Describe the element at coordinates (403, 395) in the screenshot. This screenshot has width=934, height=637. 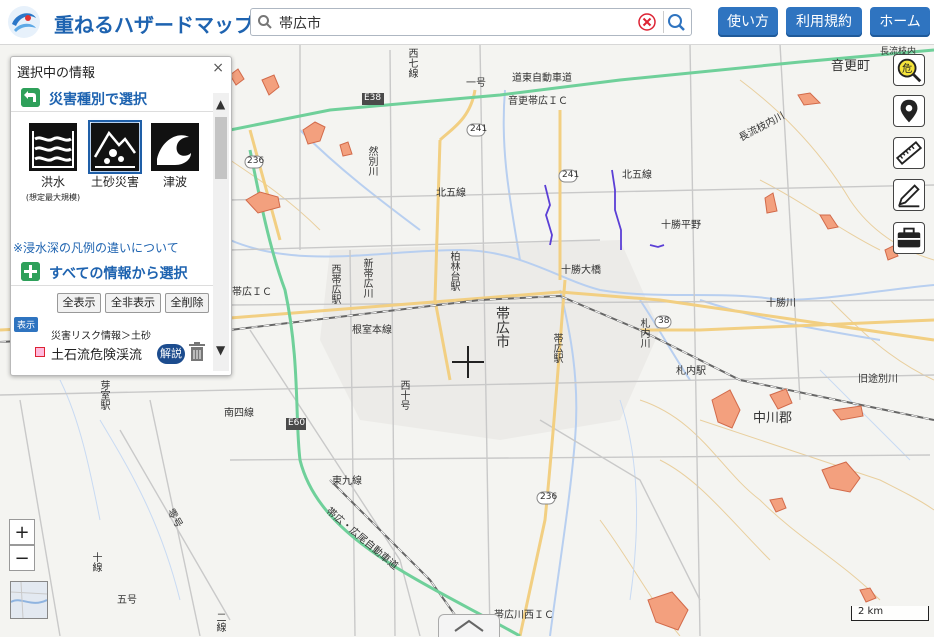
I see `map-label: 西十号` at that location.